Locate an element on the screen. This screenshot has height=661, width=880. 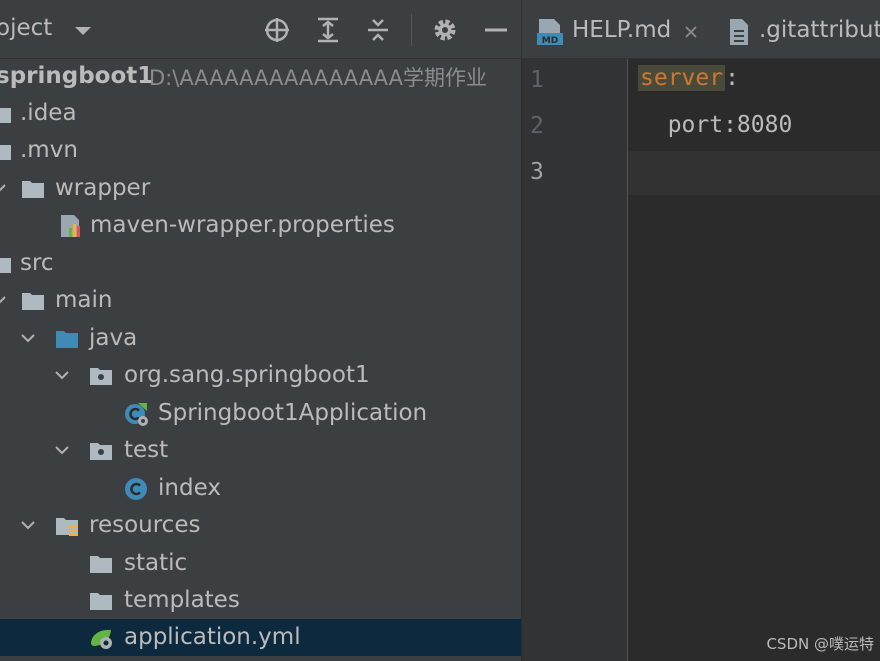
code-line-2: port:8080 is located at coordinates (716, 125).